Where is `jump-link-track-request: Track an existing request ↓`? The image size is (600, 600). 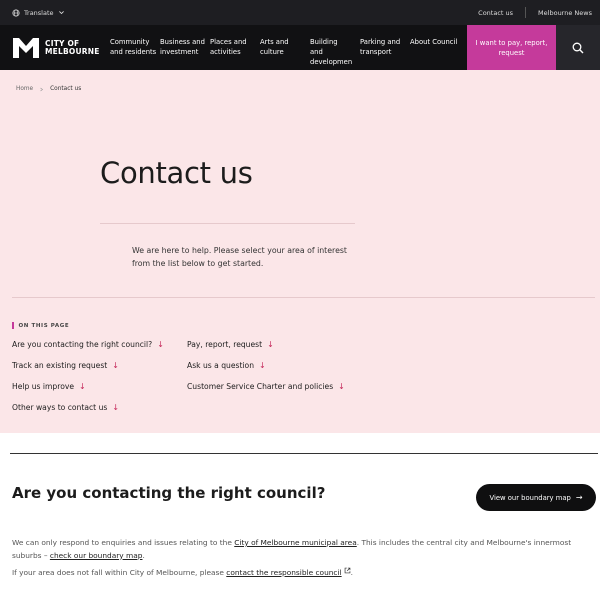 jump-link-track-request: Track an existing request ↓ is located at coordinates (65, 365).